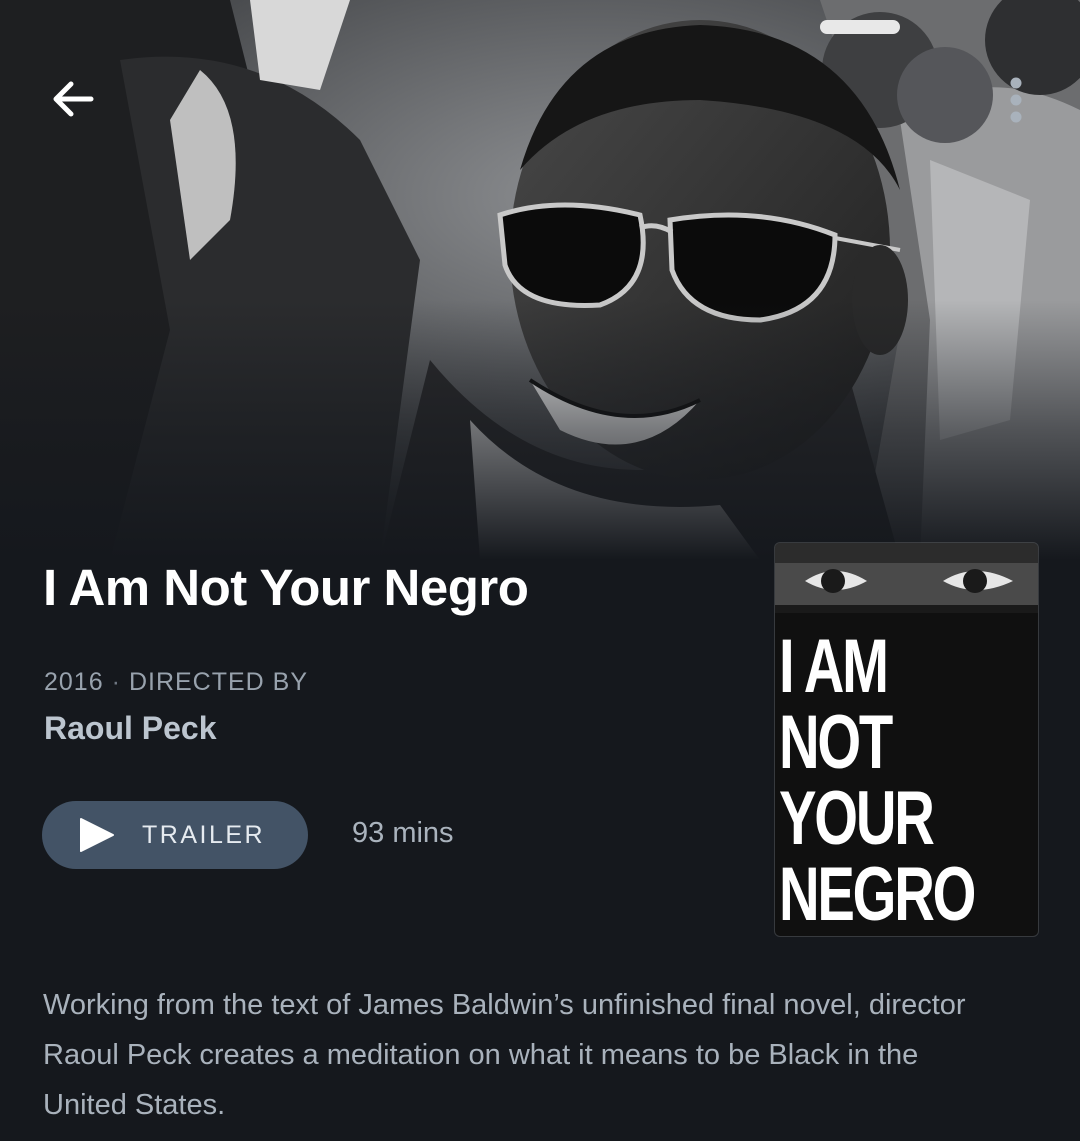 The image size is (1080, 1141). What do you see at coordinates (74, 682) in the screenshot?
I see `release-year: 2016` at bounding box center [74, 682].